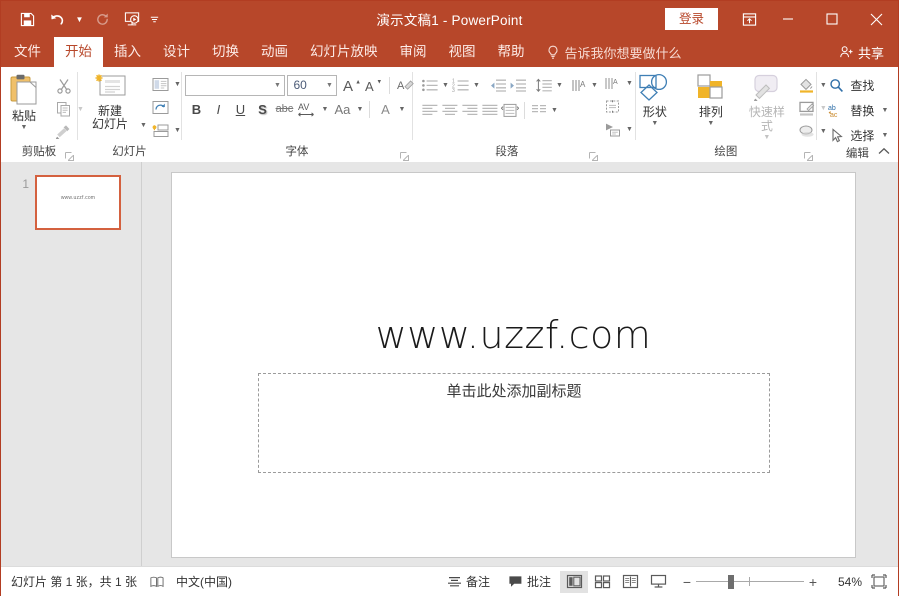 The image size is (899, 596). What do you see at coordinates (808, 156) in the screenshot?
I see `drawing-dialog-launcher-icon` at bounding box center [808, 156].